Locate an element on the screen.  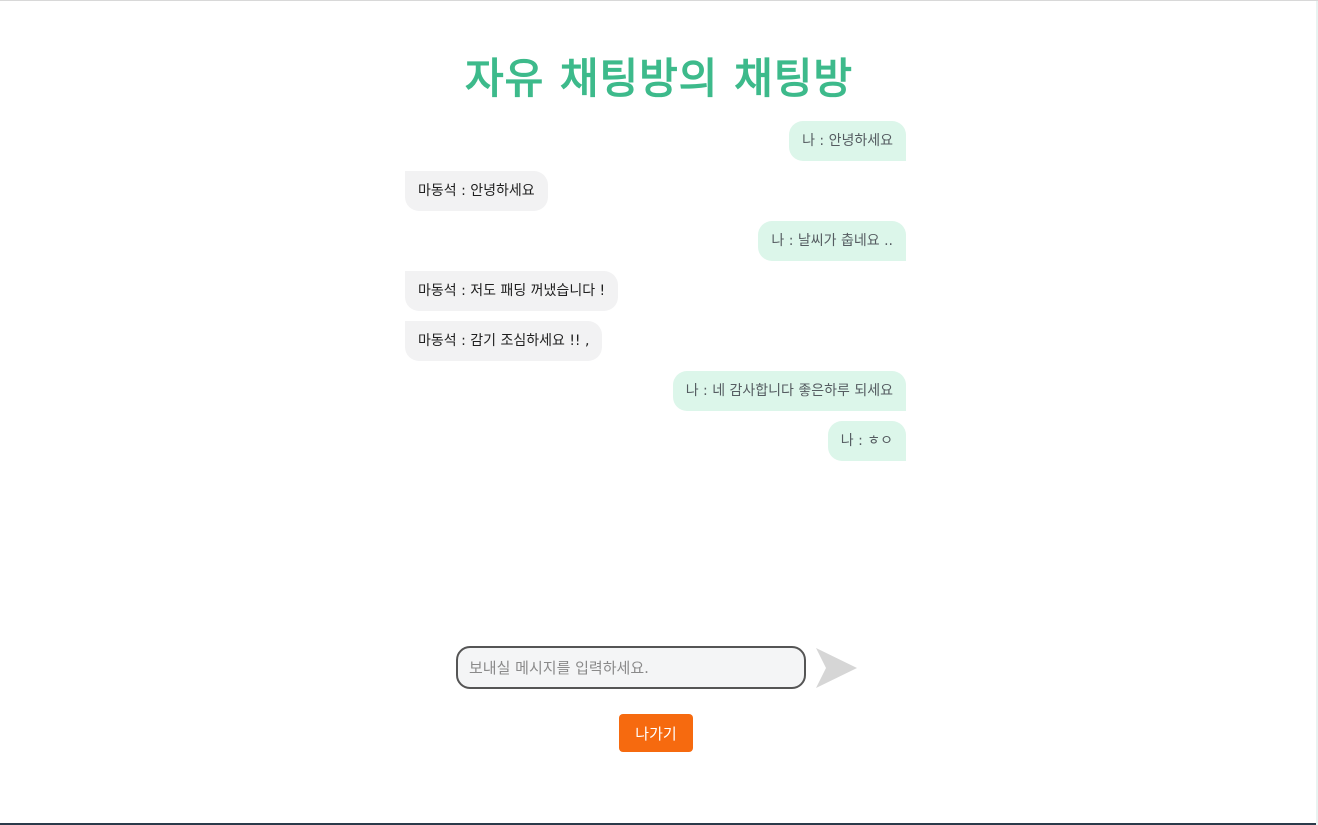
exit-button: 나가기 is located at coordinates (656, 733).